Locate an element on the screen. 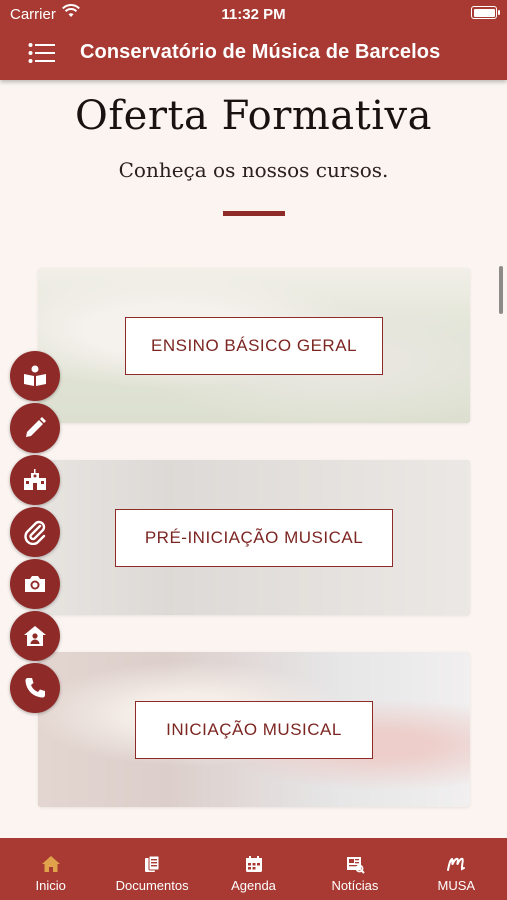  documents-icon is located at coordinates (152, 863).